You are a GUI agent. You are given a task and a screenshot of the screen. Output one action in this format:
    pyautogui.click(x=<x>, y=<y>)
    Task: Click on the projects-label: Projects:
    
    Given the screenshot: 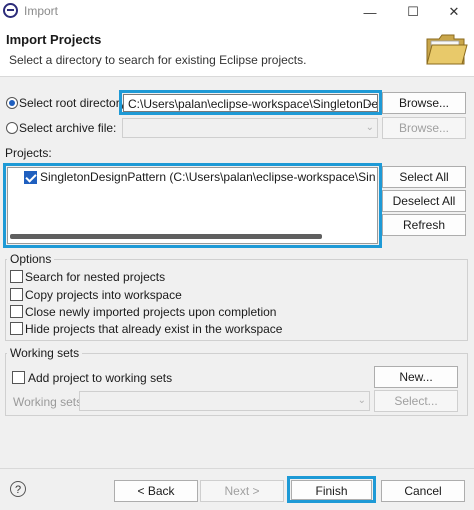 What is the action you would take?
    pyautogui.click(x=28, y=153)
    